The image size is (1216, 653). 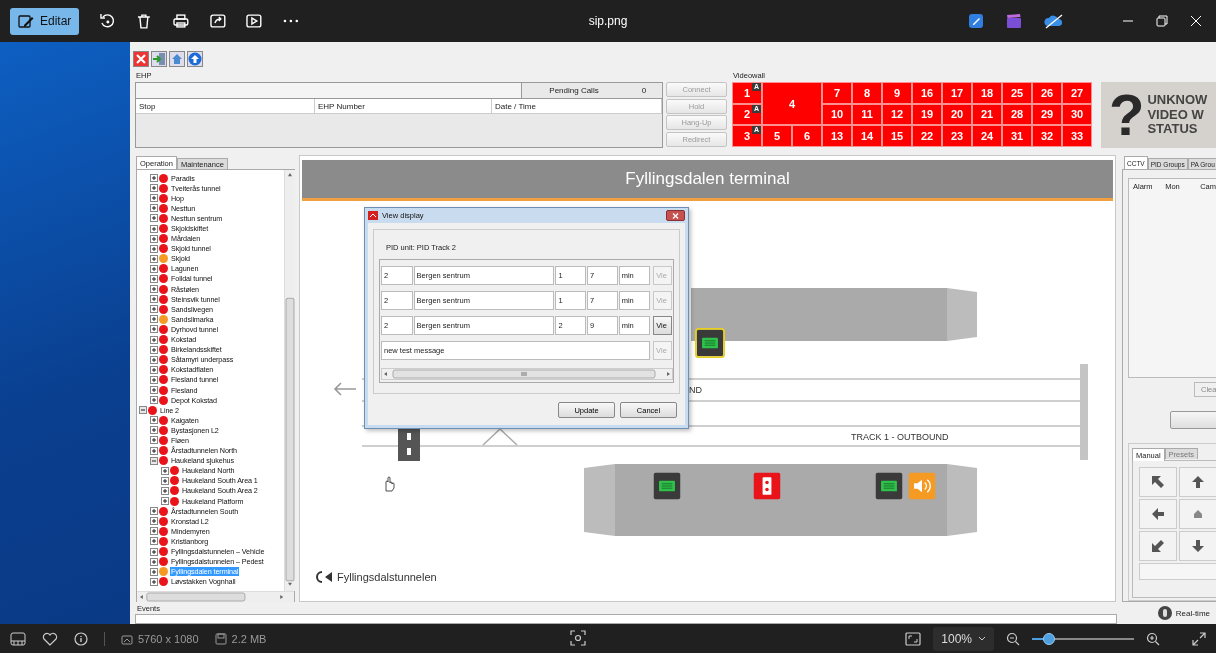 I want to click on info-icon, so click(x=81, y=638).